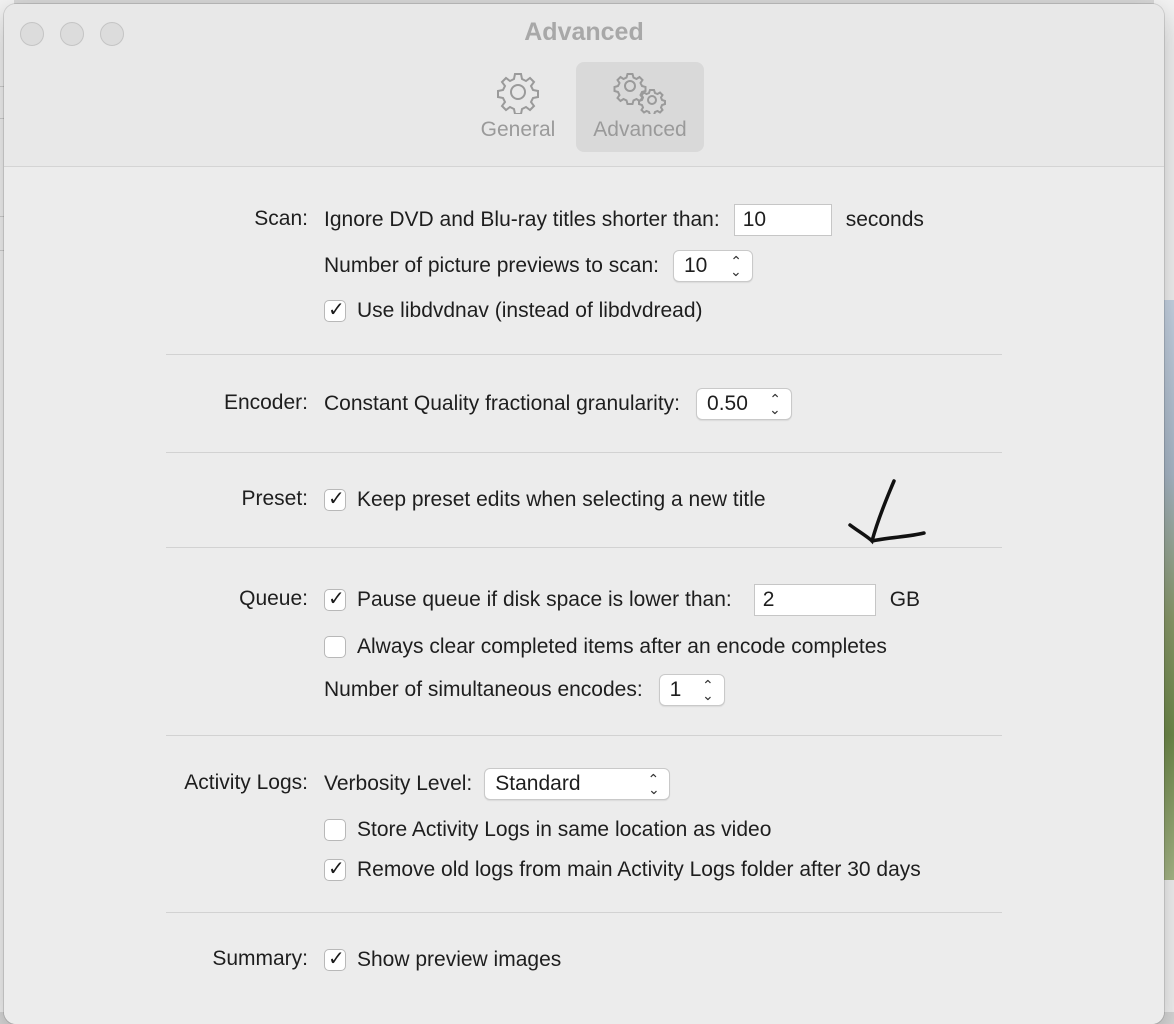 This screenshot has height=1024, width=1174. I want to click on granularity-label: Constant Quality fractional granularity:, so click(502, 403).